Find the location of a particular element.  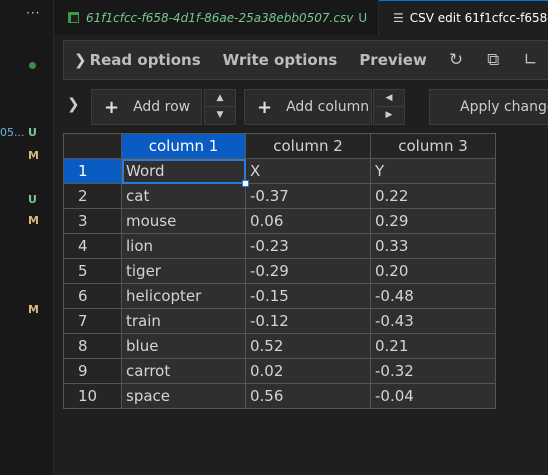

column-header: column 3 is located at coordinates (433, 146).